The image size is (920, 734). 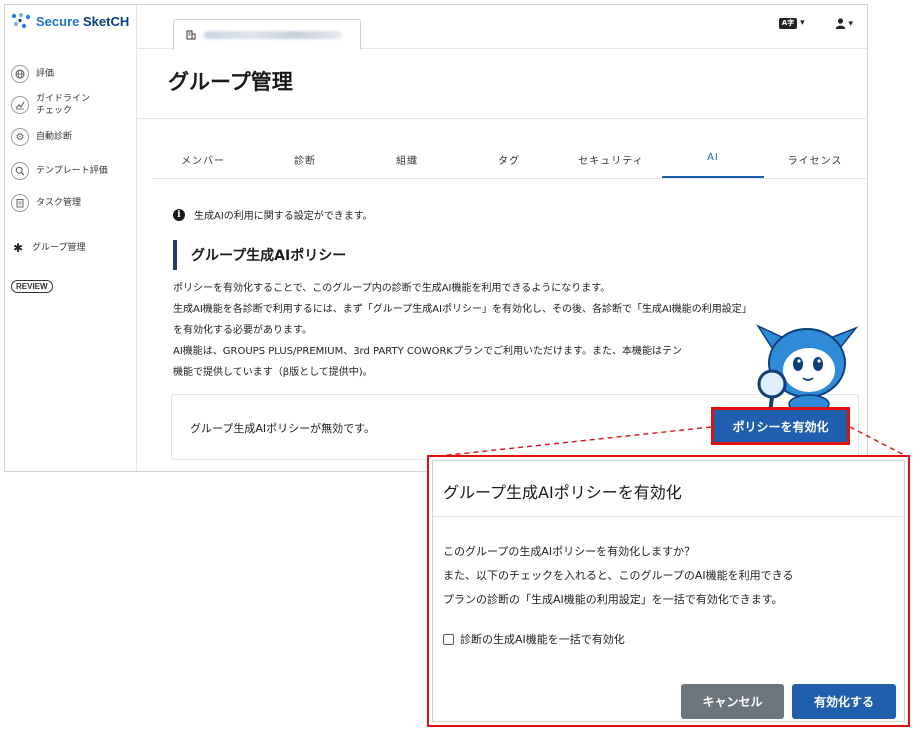 I want to click on description-line-3: を有効化する必要があります。, so click(x=242, y=330).